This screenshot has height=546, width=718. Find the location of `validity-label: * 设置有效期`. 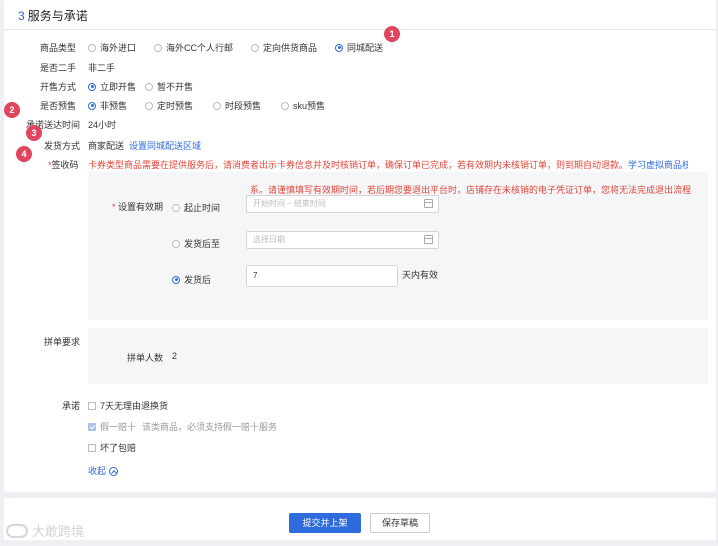

validity-label: * 设置有效期 is located at coordinates (137, 206).